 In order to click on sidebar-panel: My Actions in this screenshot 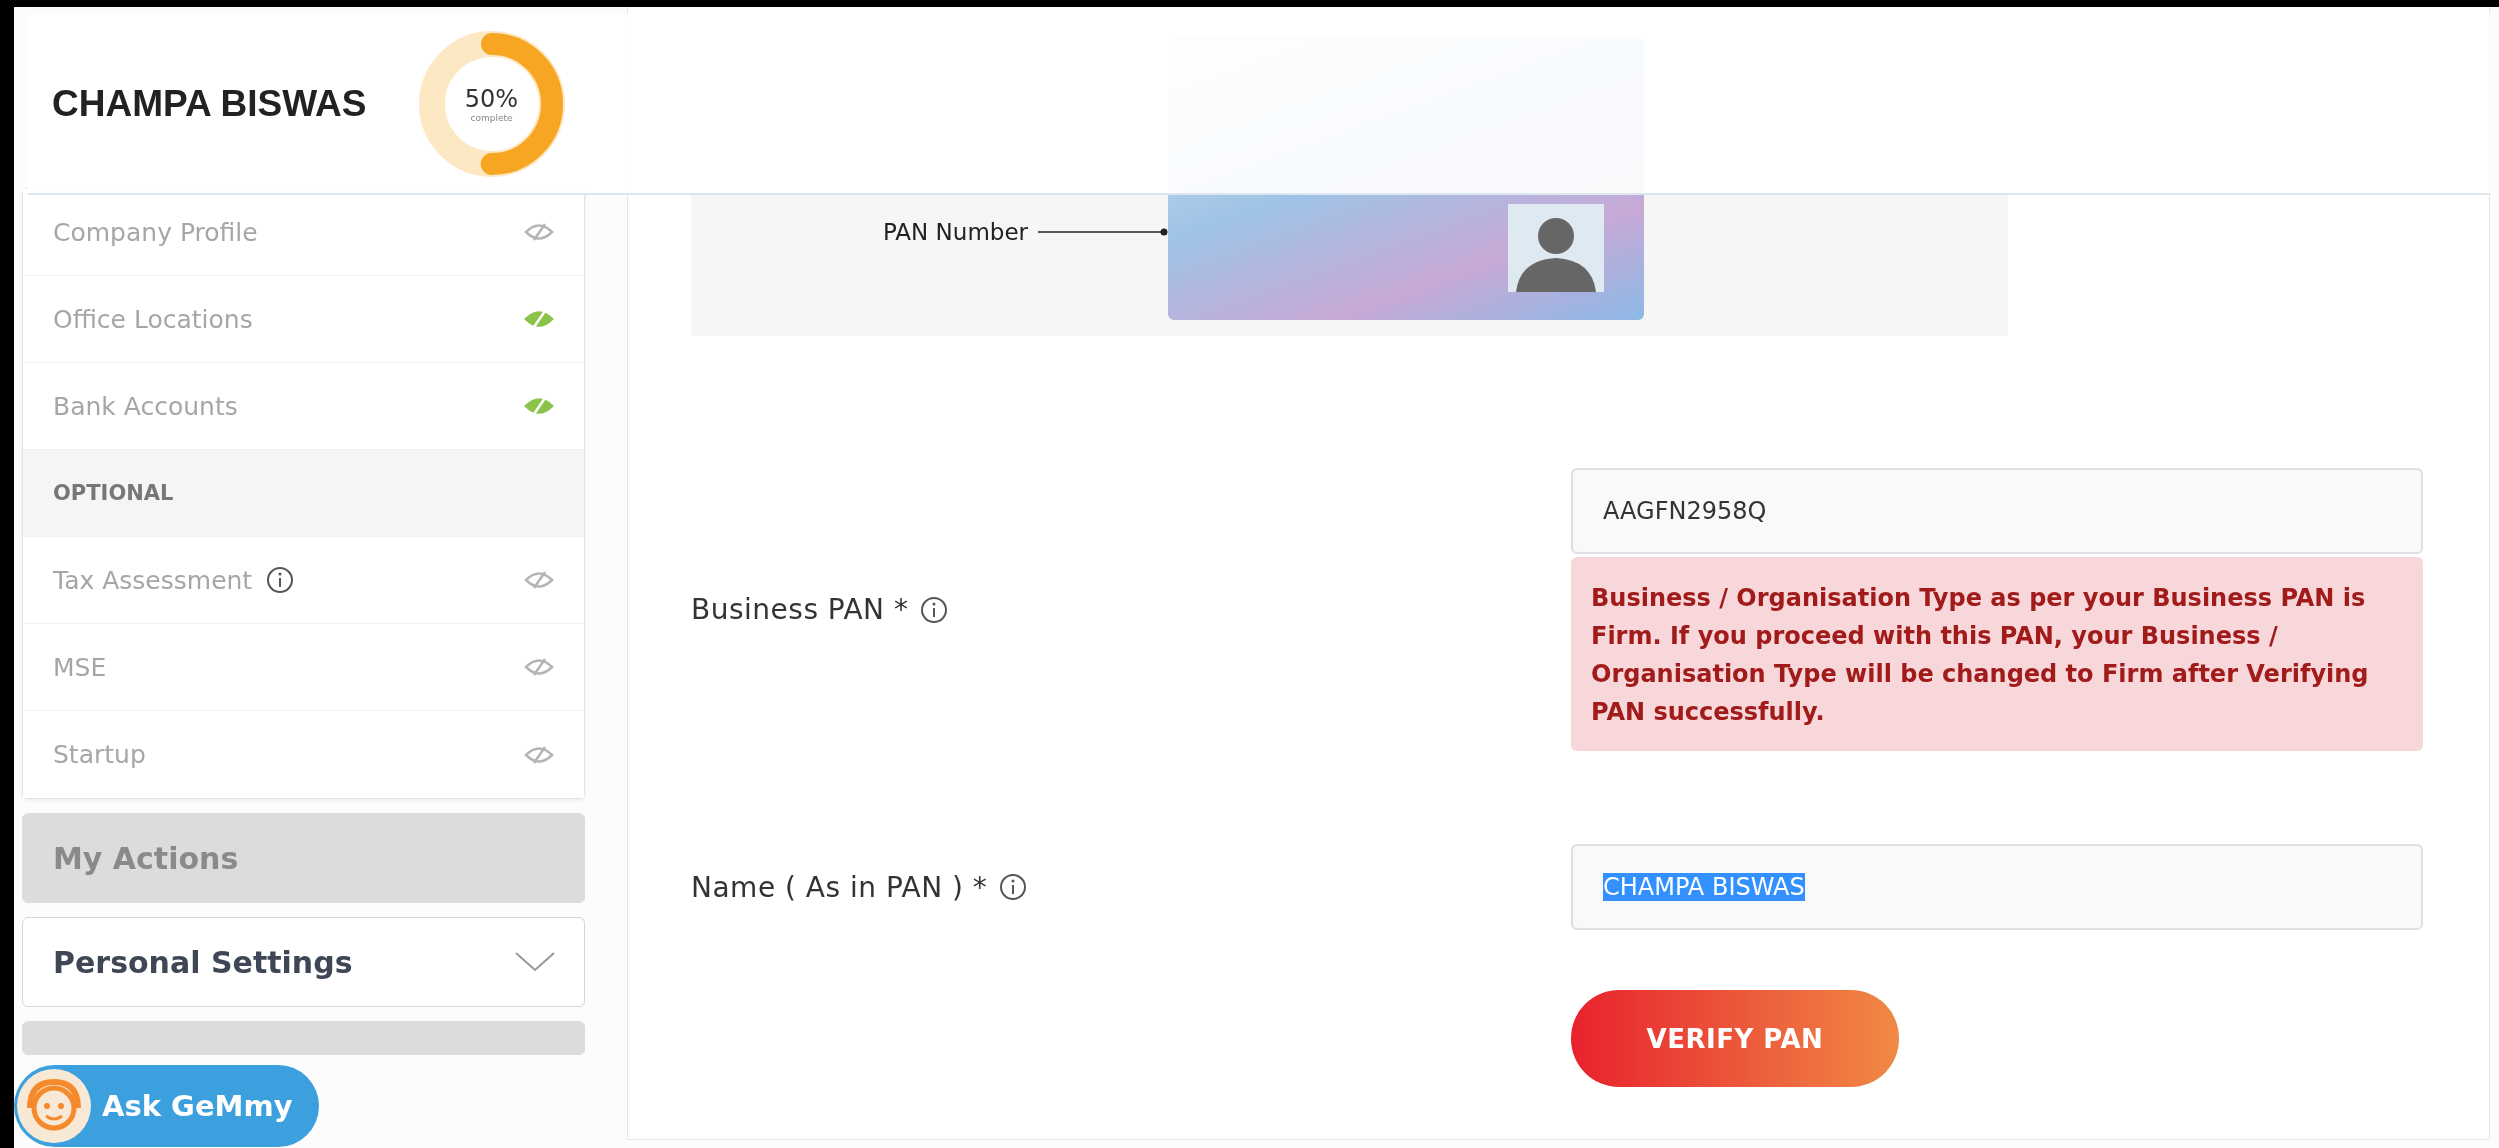, I will do `click(303, 858)`.